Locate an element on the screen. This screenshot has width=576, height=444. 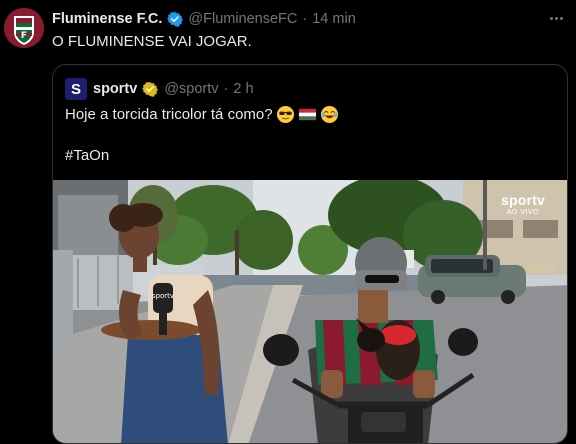
tweet-header: Fluminense F.C. @FluminenseFC · 14 min is located at coordinates (204, 19).